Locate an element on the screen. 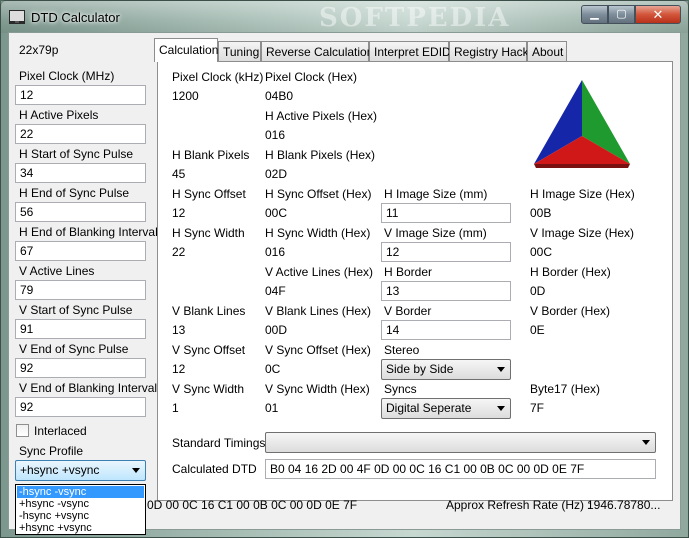  tab-calculation: Calculation is located at coordinates (186, 50).